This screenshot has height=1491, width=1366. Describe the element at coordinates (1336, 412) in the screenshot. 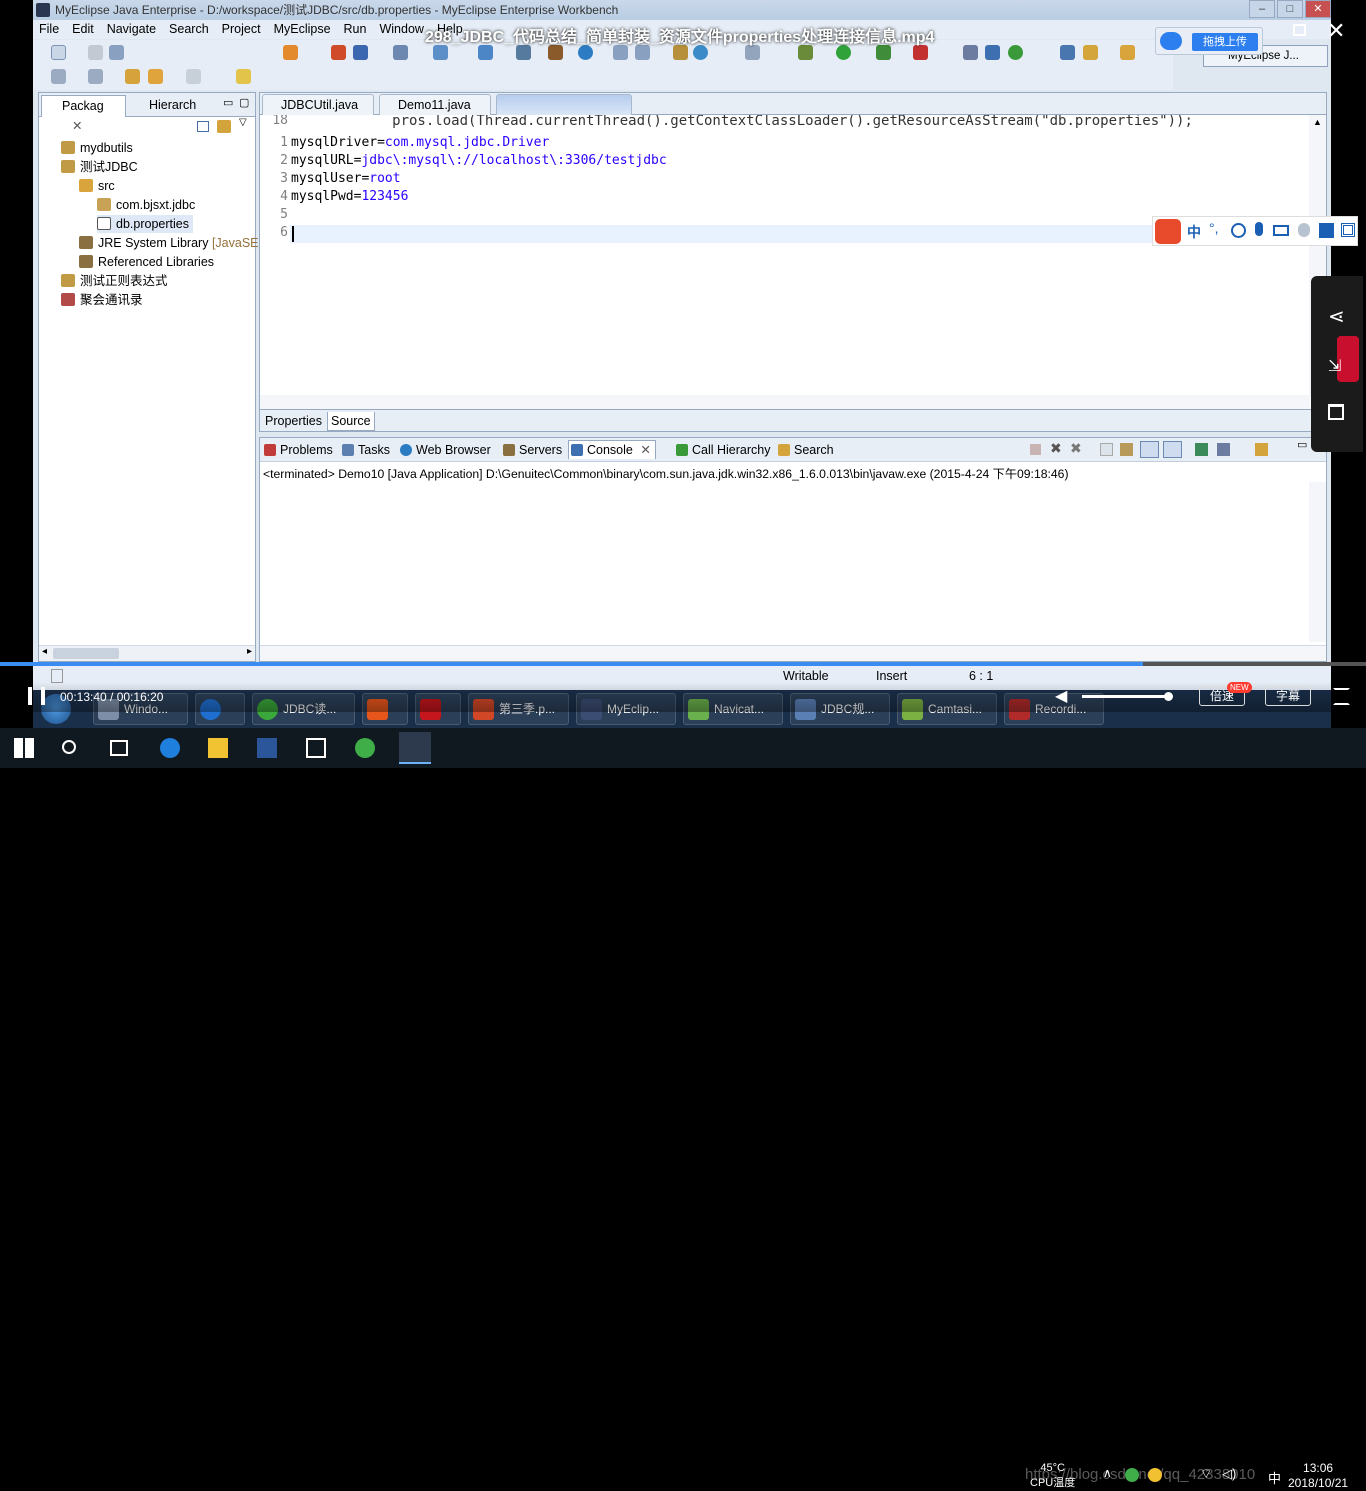

I see `trash-icon` at that location.